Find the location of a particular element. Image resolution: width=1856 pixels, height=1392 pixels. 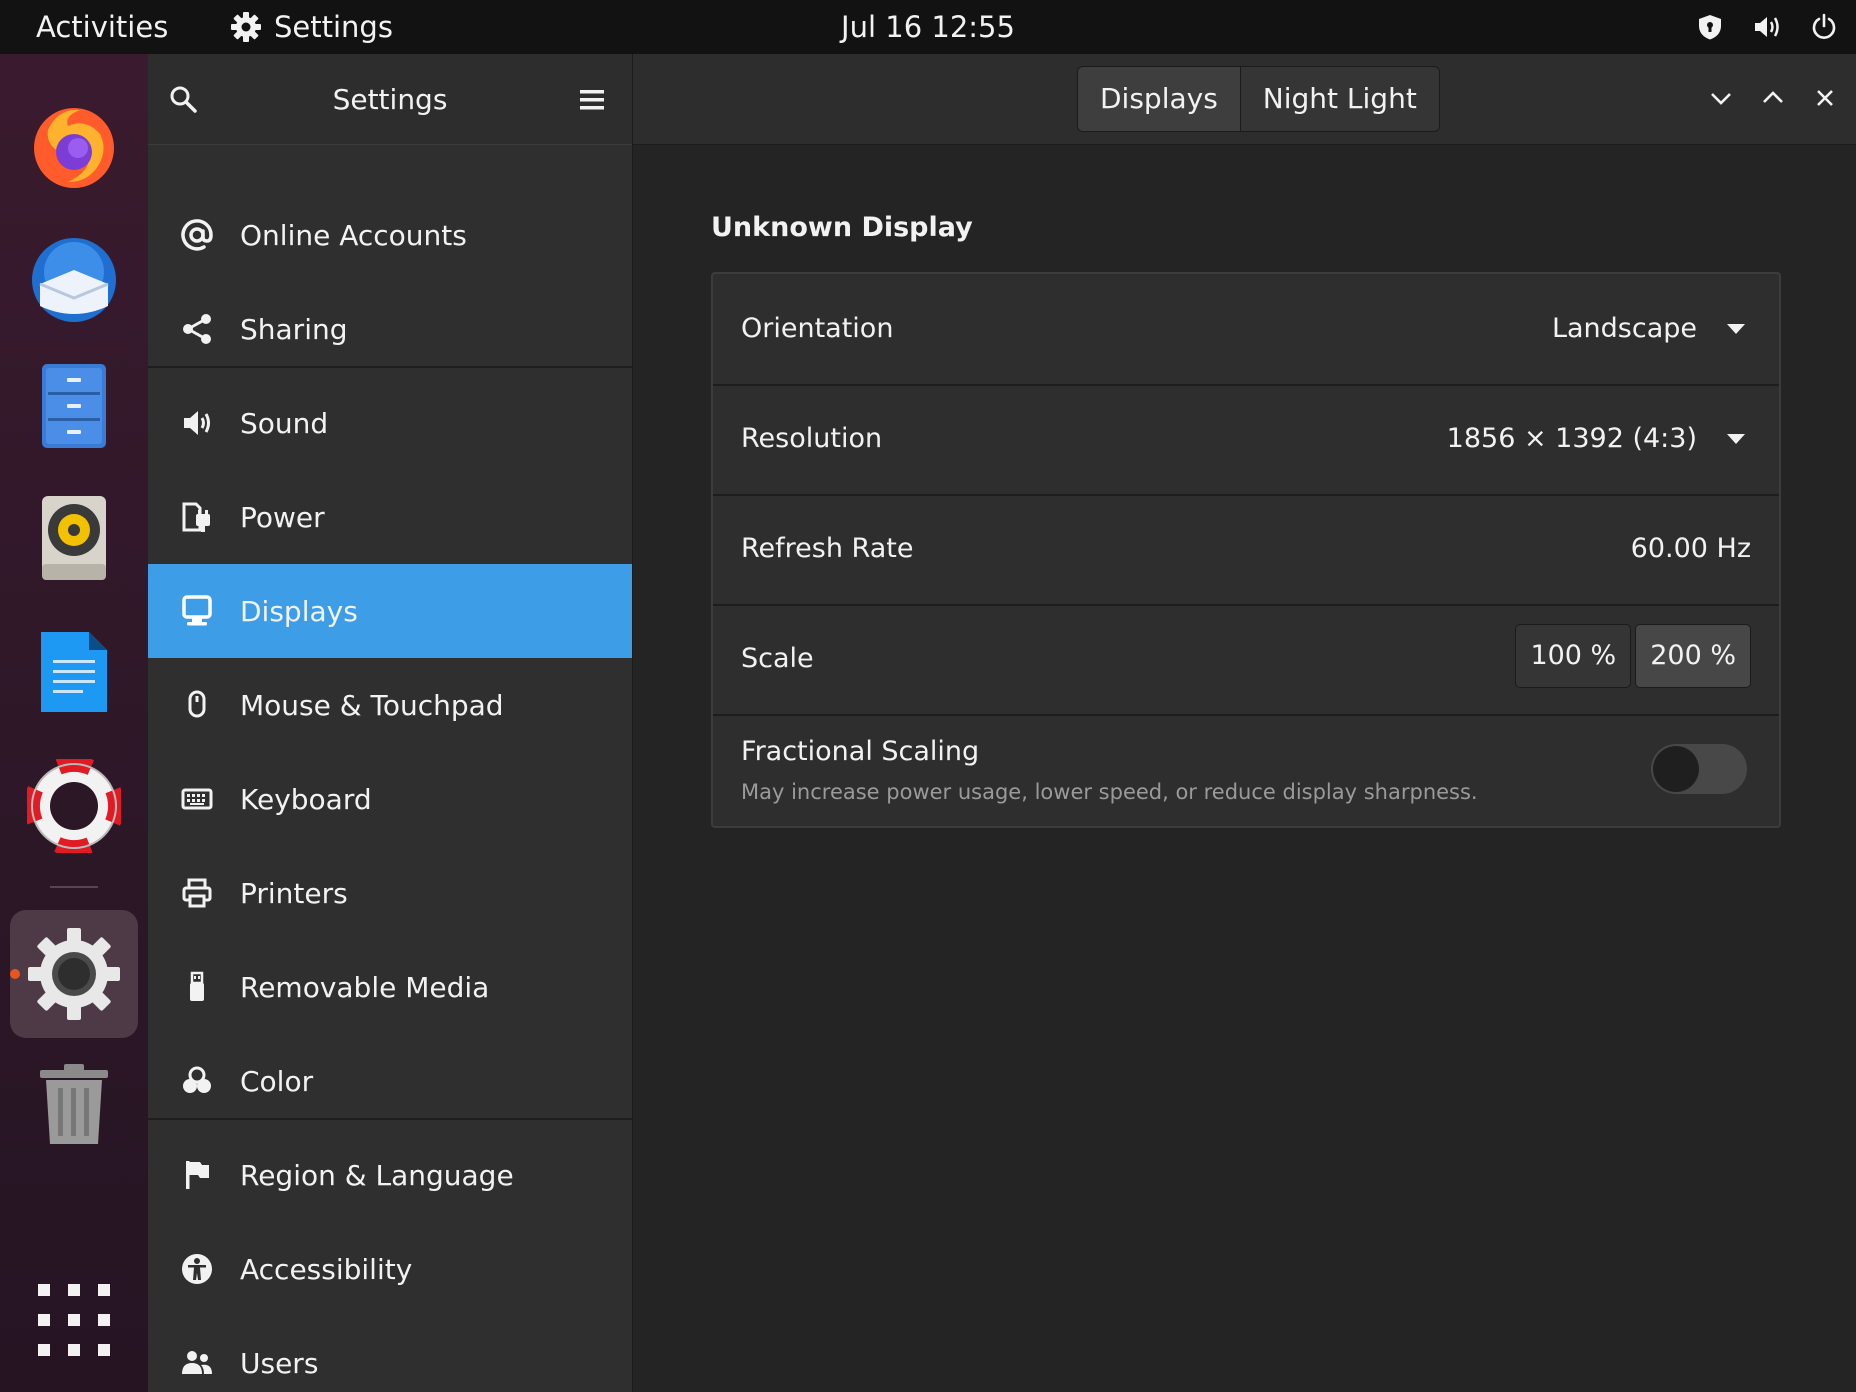

app-grid-button is located at coordinates (74, 1320).